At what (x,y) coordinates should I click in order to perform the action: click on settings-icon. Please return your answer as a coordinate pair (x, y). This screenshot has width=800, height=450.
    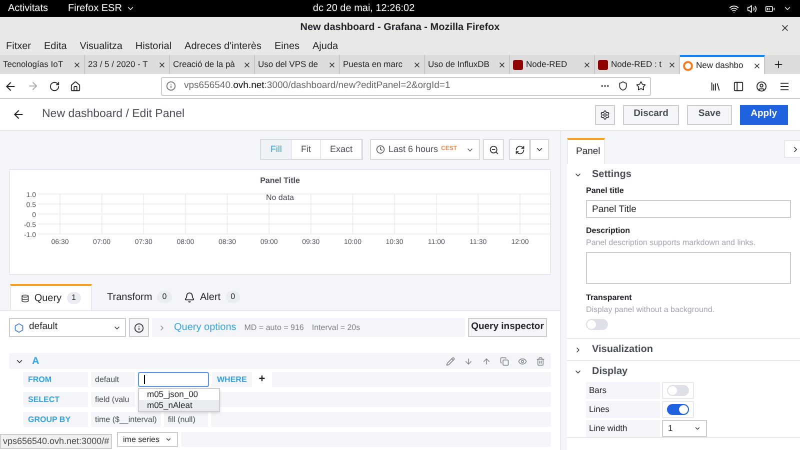
    Looking at the image, I should click on (605, 115).